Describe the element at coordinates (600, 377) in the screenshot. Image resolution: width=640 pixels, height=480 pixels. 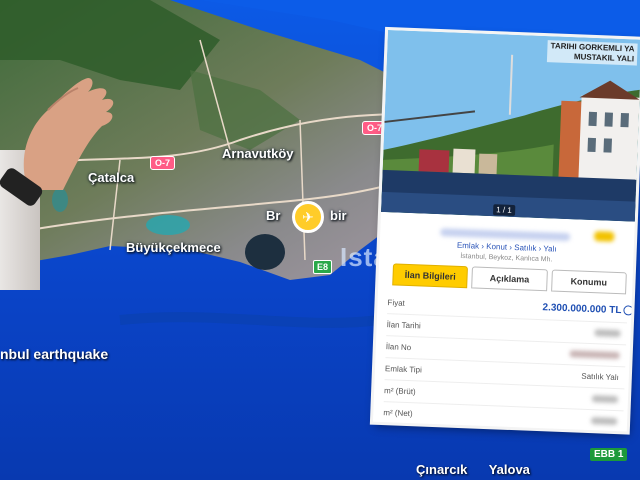
I see `property-type-value: Satılık Yalı` at that location.